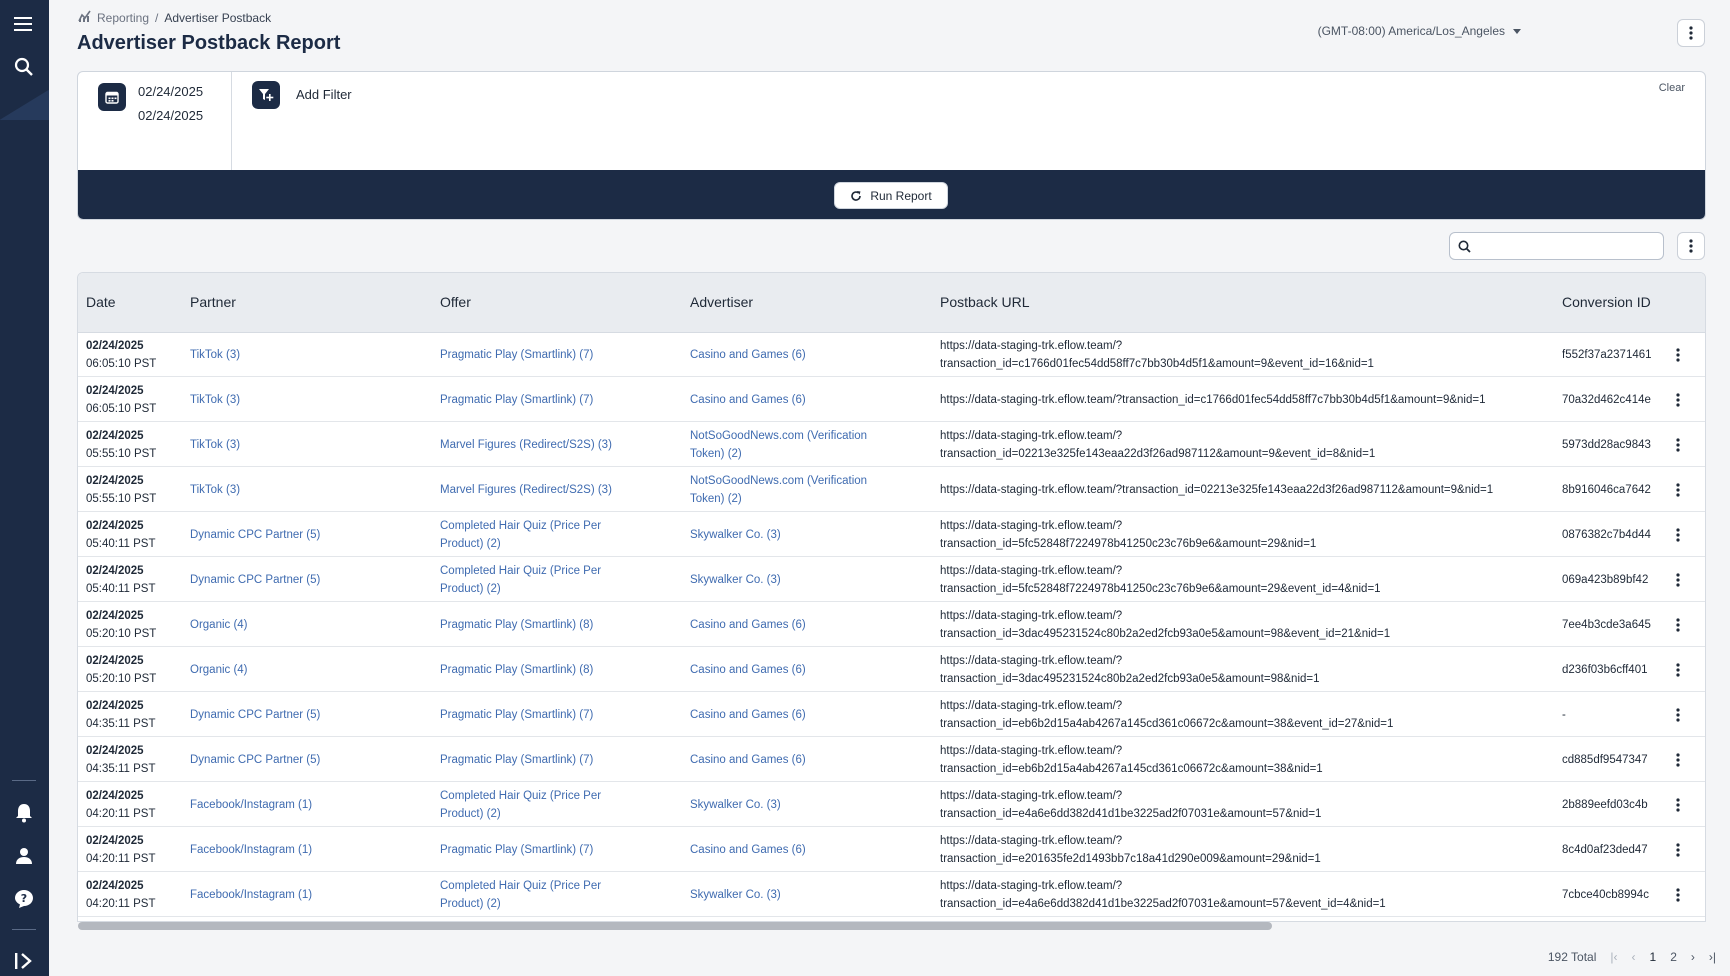  Describe the element at coordinates (213, 302) in the screenshot. I see `column-header-partner: Partner` at that location.